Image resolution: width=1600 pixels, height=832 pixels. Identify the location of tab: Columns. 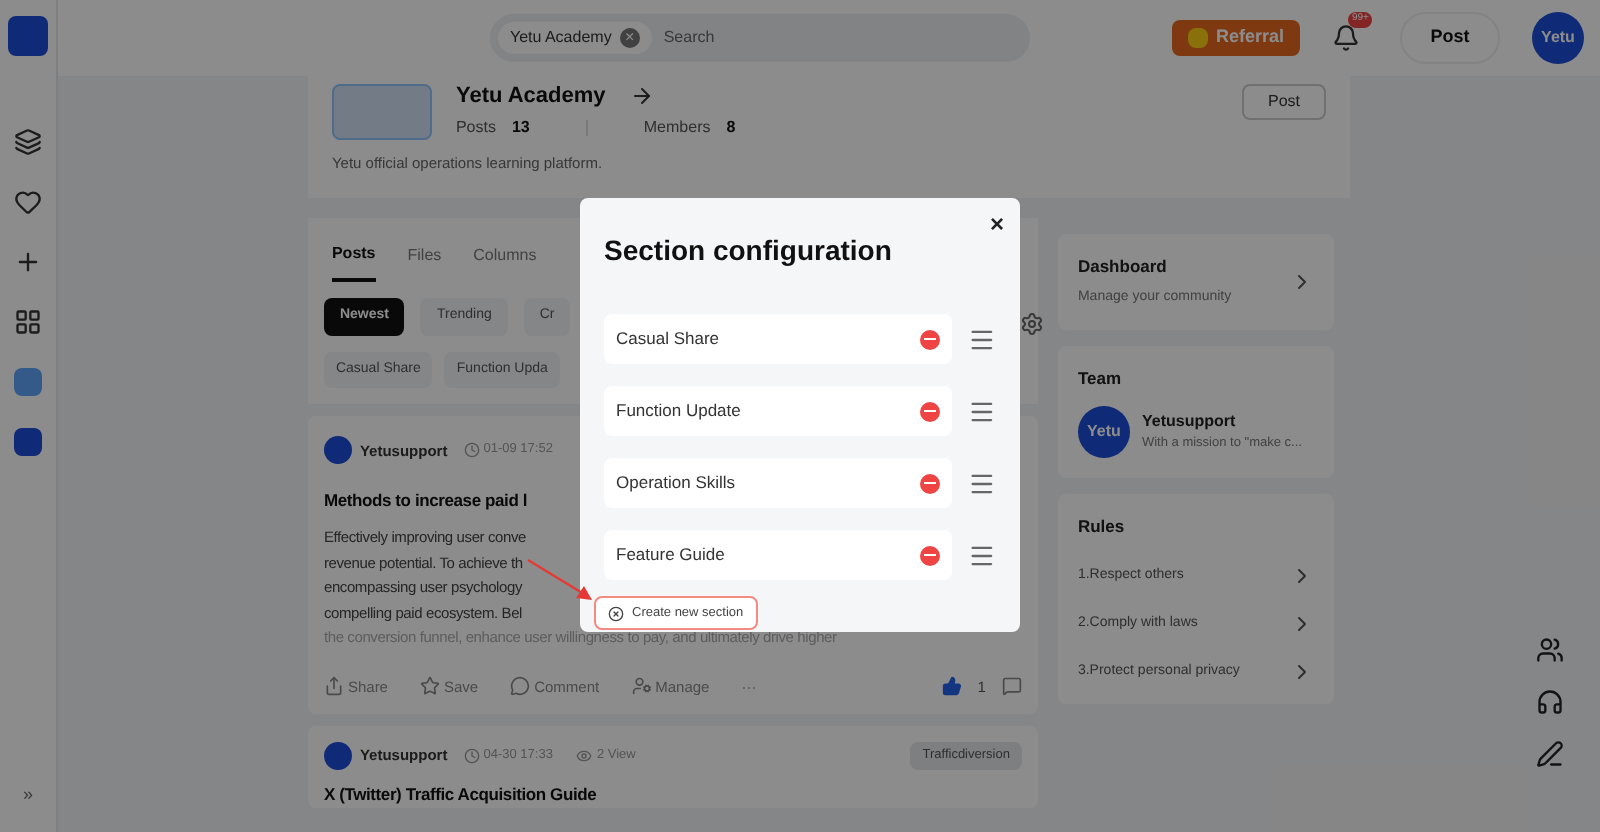
(505, 262).